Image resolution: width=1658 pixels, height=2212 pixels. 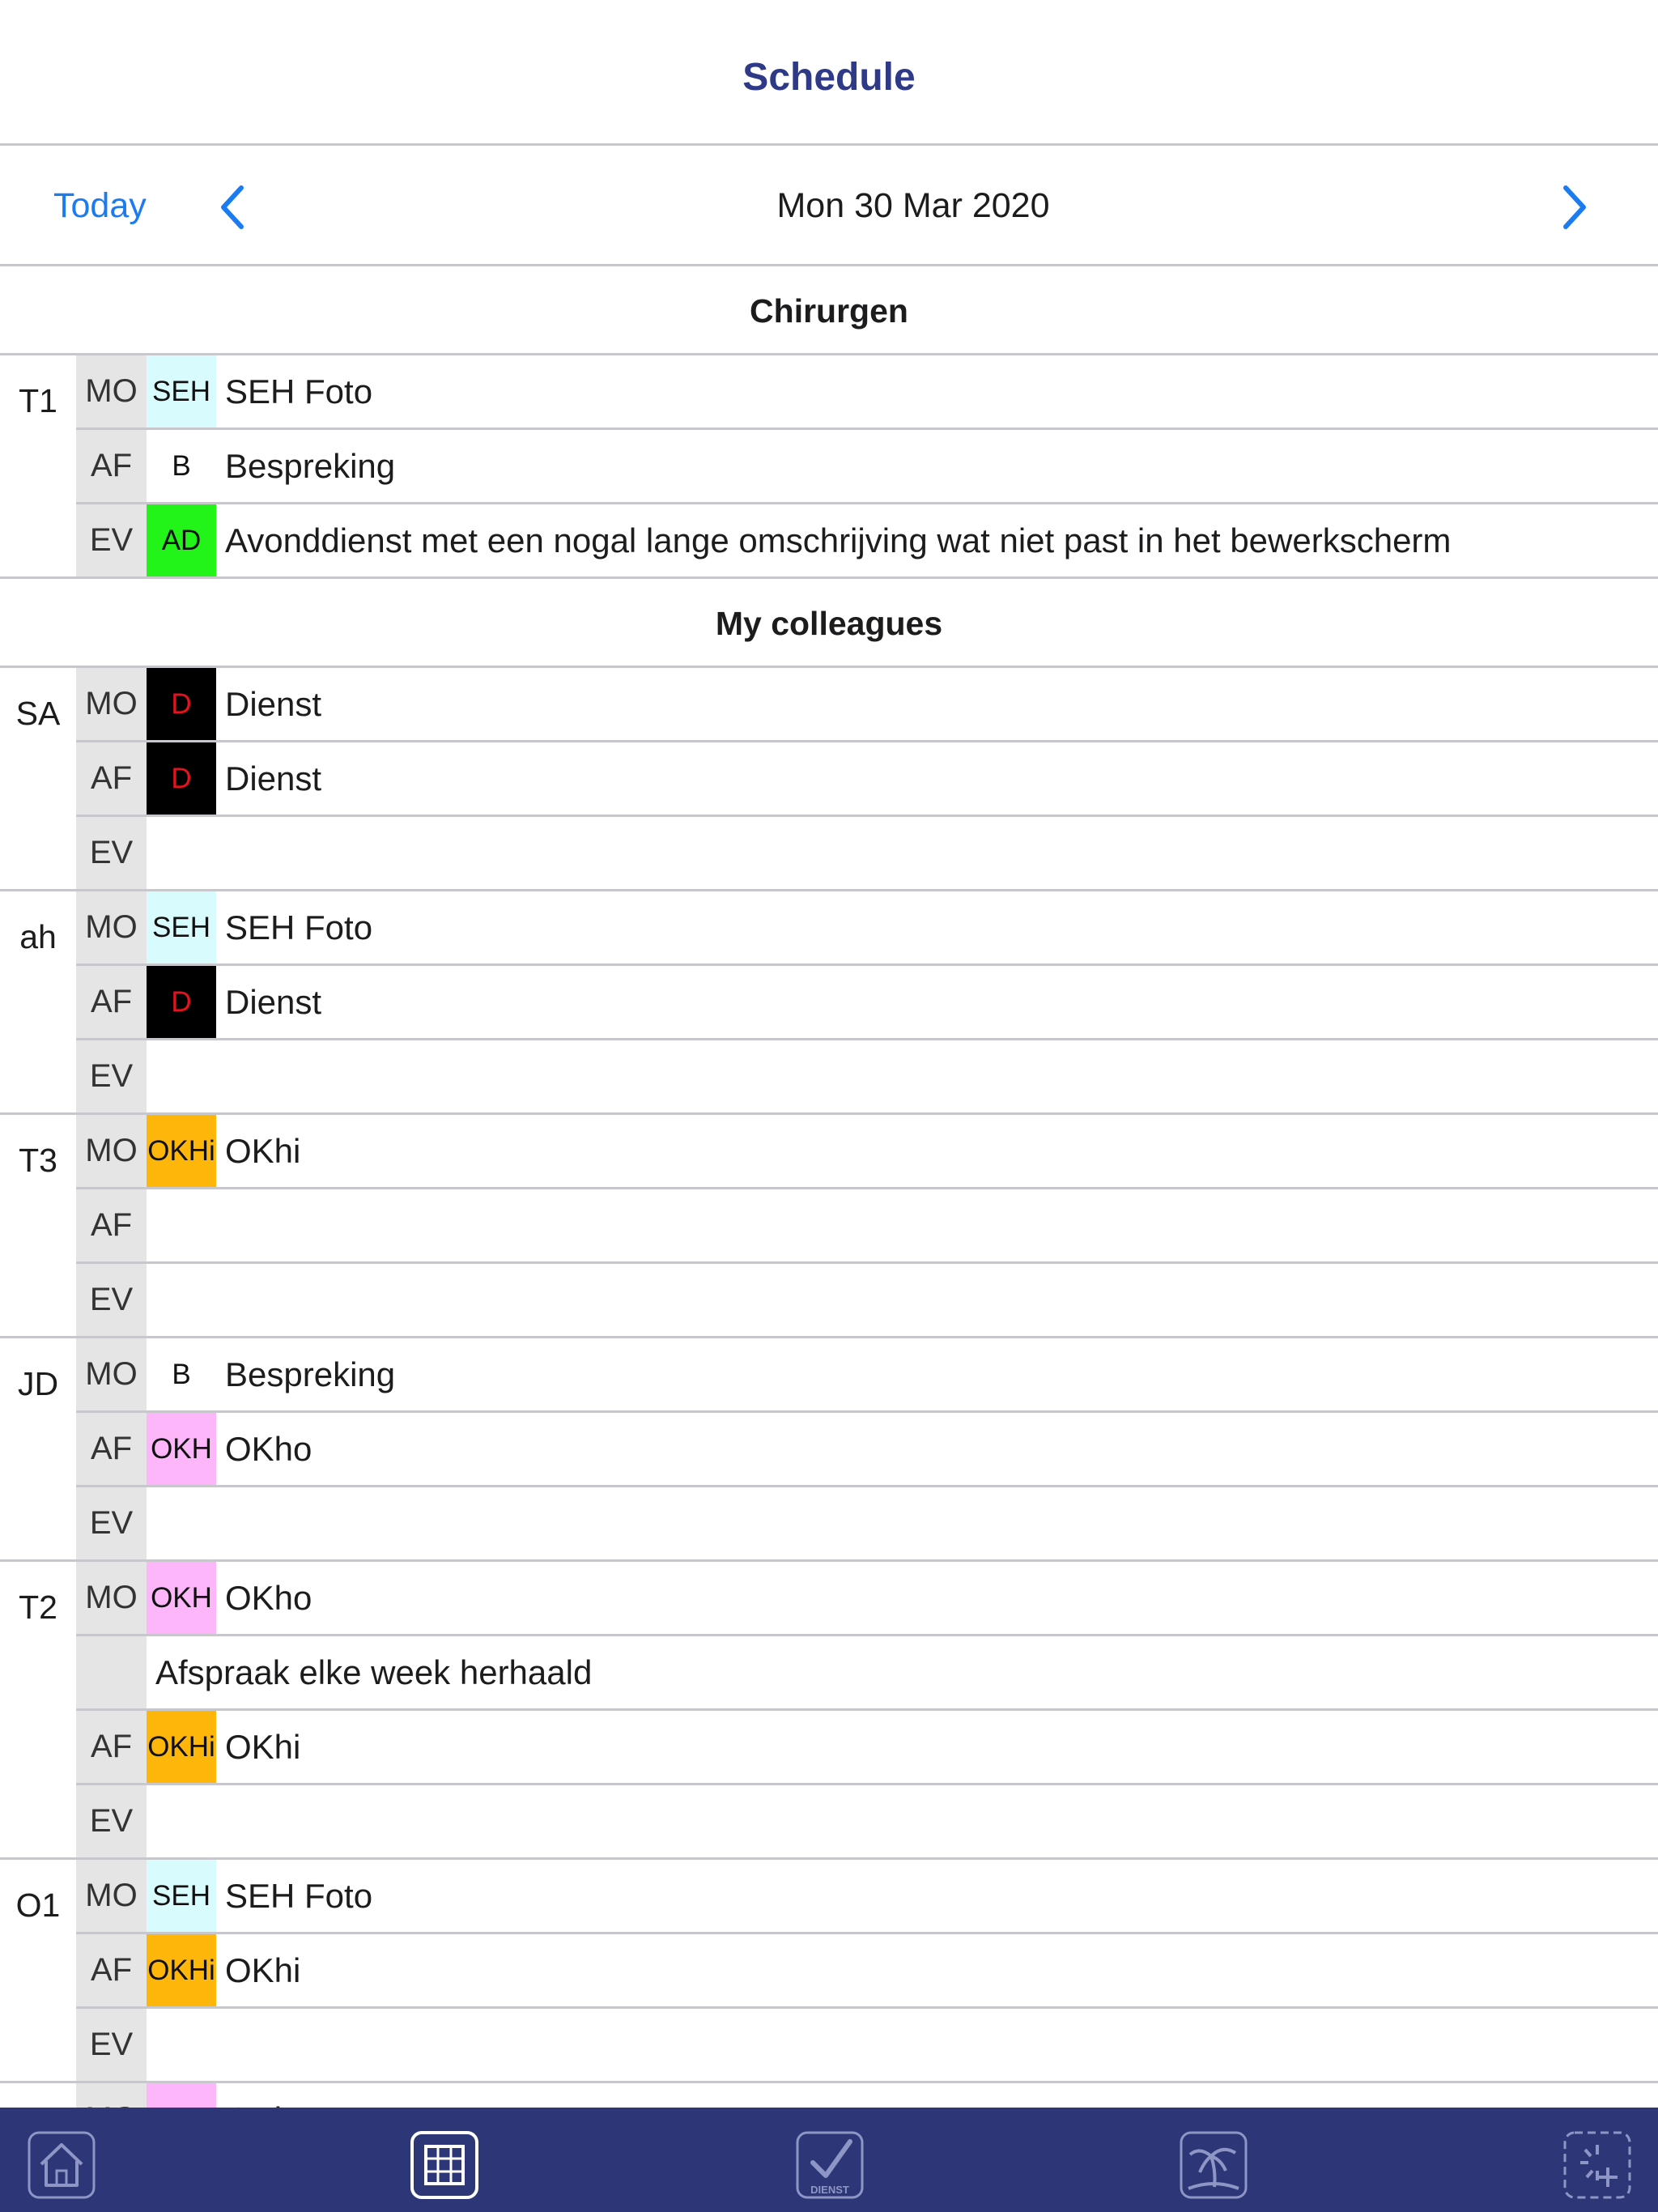 I want to click on shift-row: MOOKHOKho, so click(x=867, y=1599).